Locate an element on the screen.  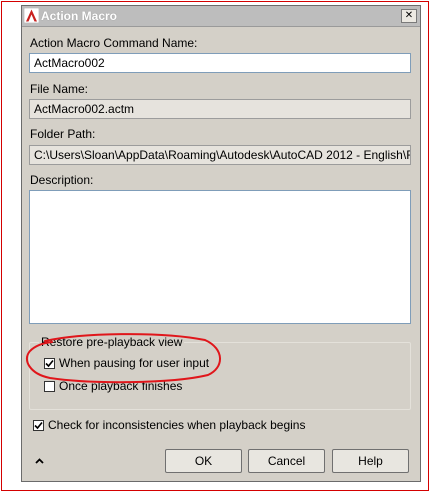
command-name-input: ActMacro002 is located at coordinates (220, 63).